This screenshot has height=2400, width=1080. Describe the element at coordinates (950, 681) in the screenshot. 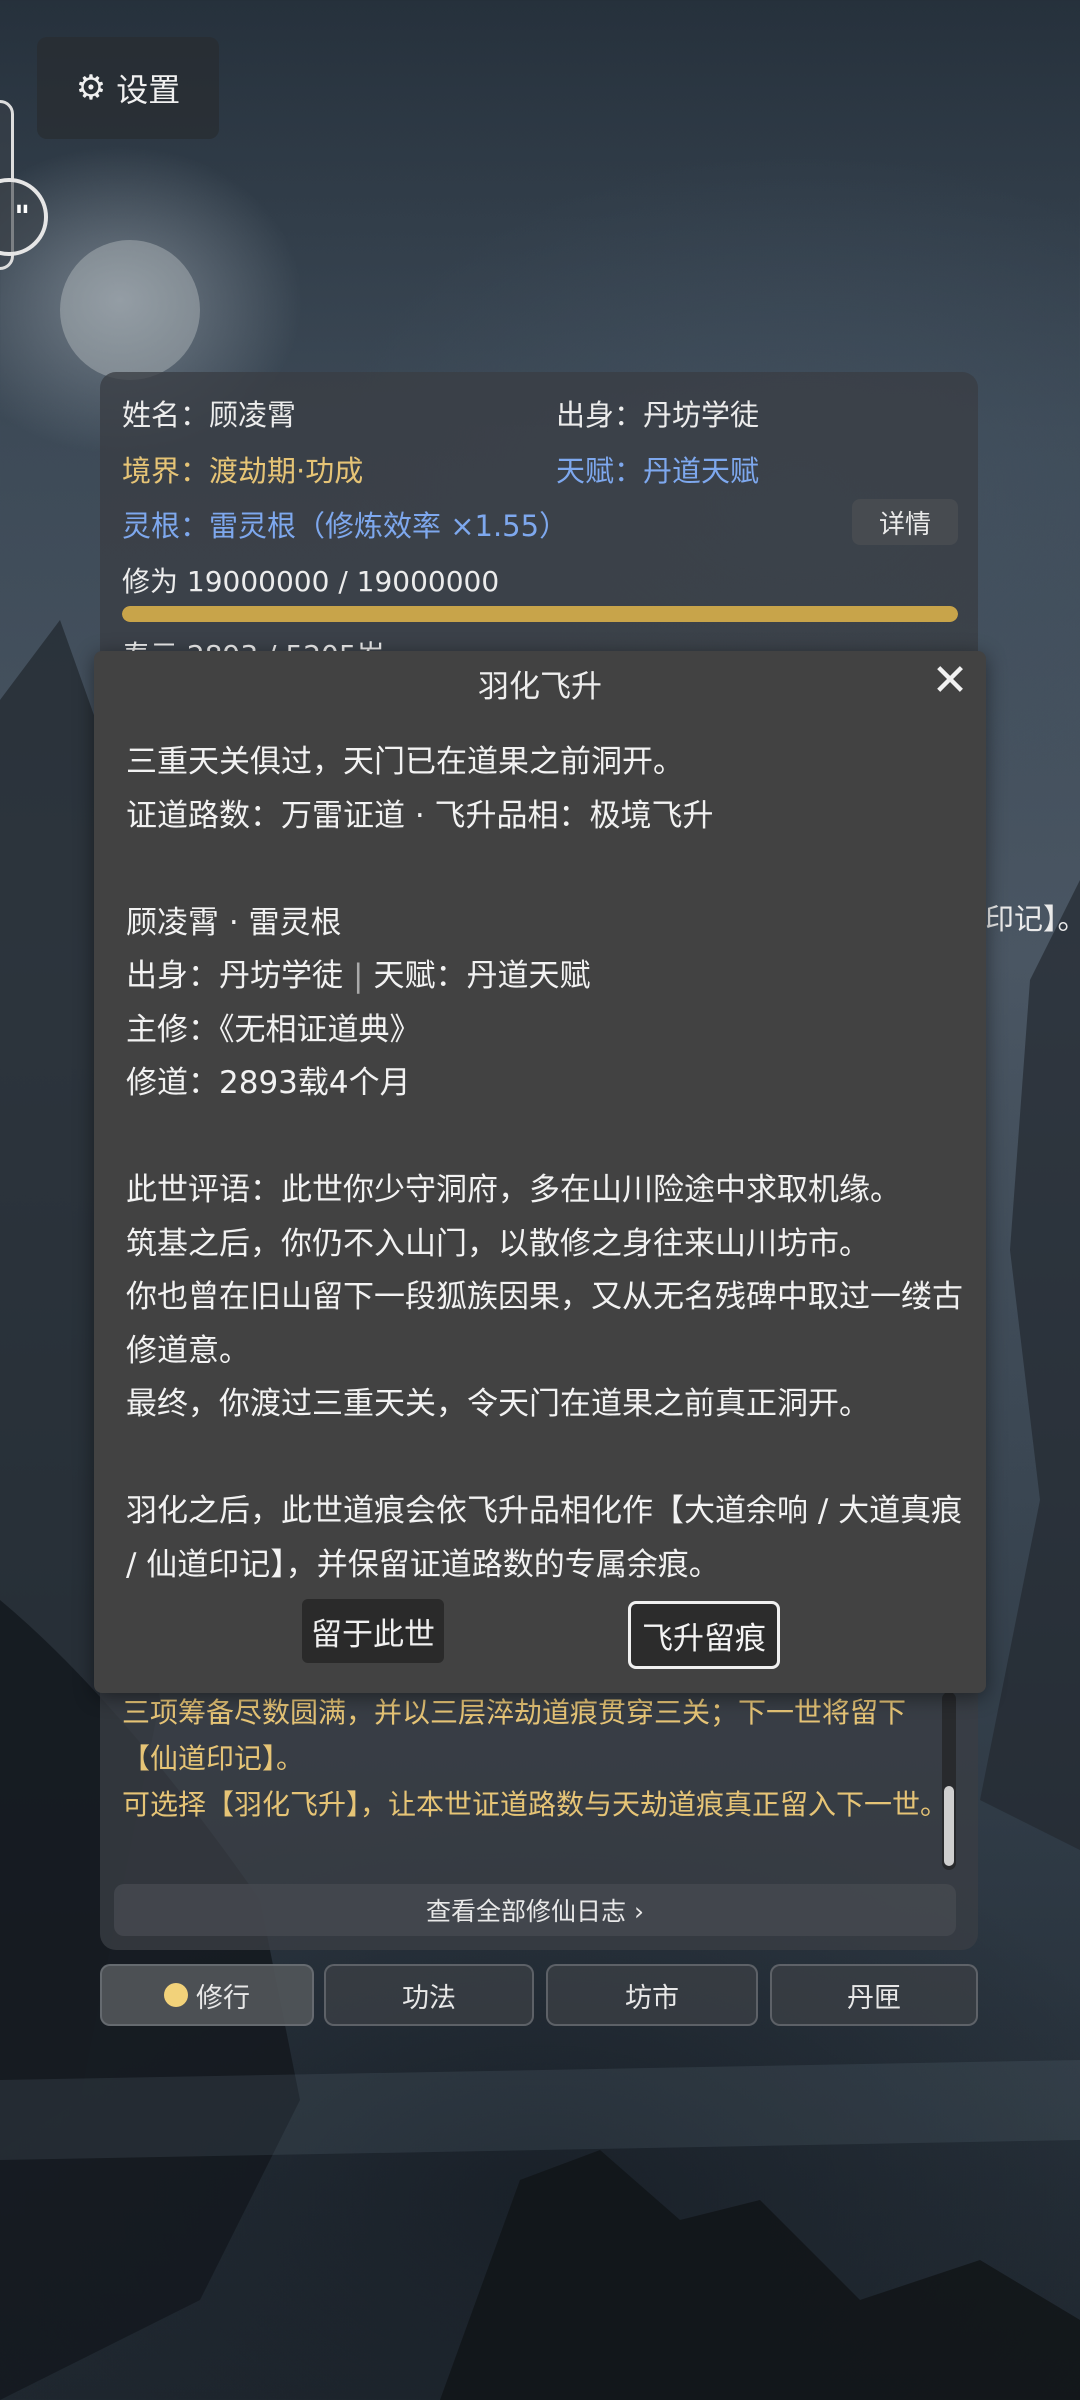

I see `close-icon: ✕` at that location.